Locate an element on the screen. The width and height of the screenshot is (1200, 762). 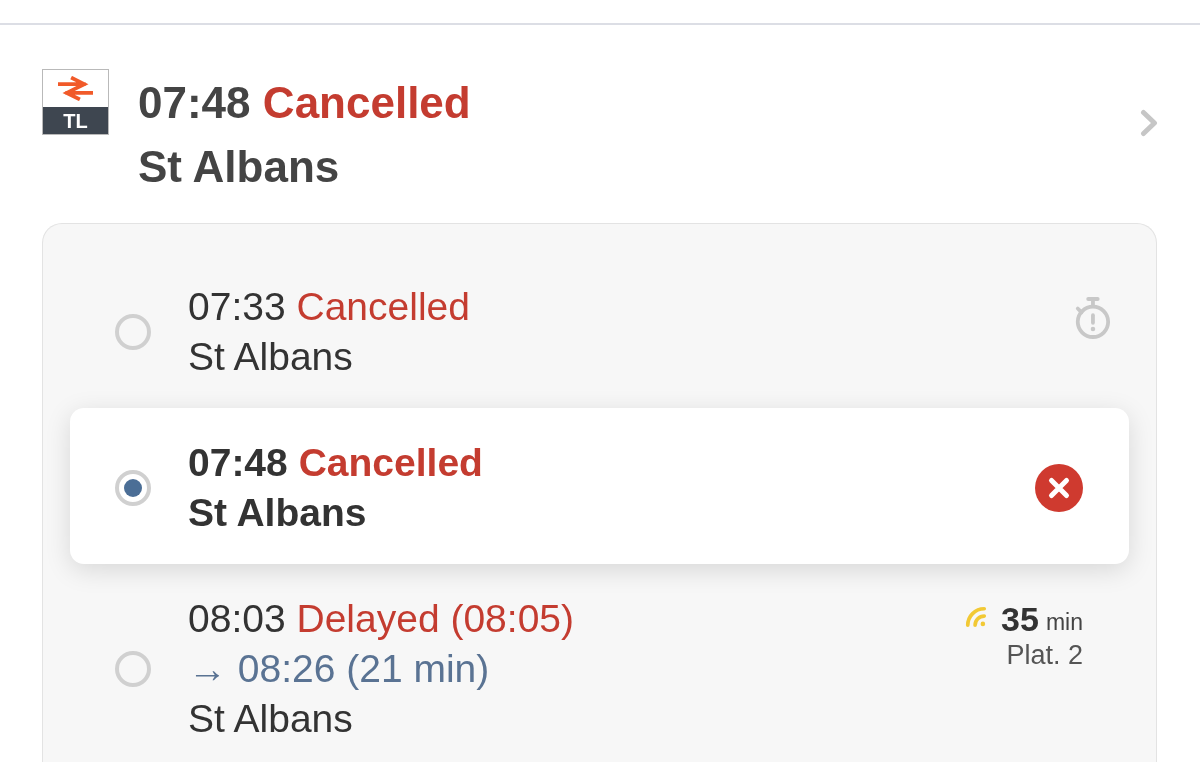
cancelled-x-icon is located at coordinates (1059, 488).